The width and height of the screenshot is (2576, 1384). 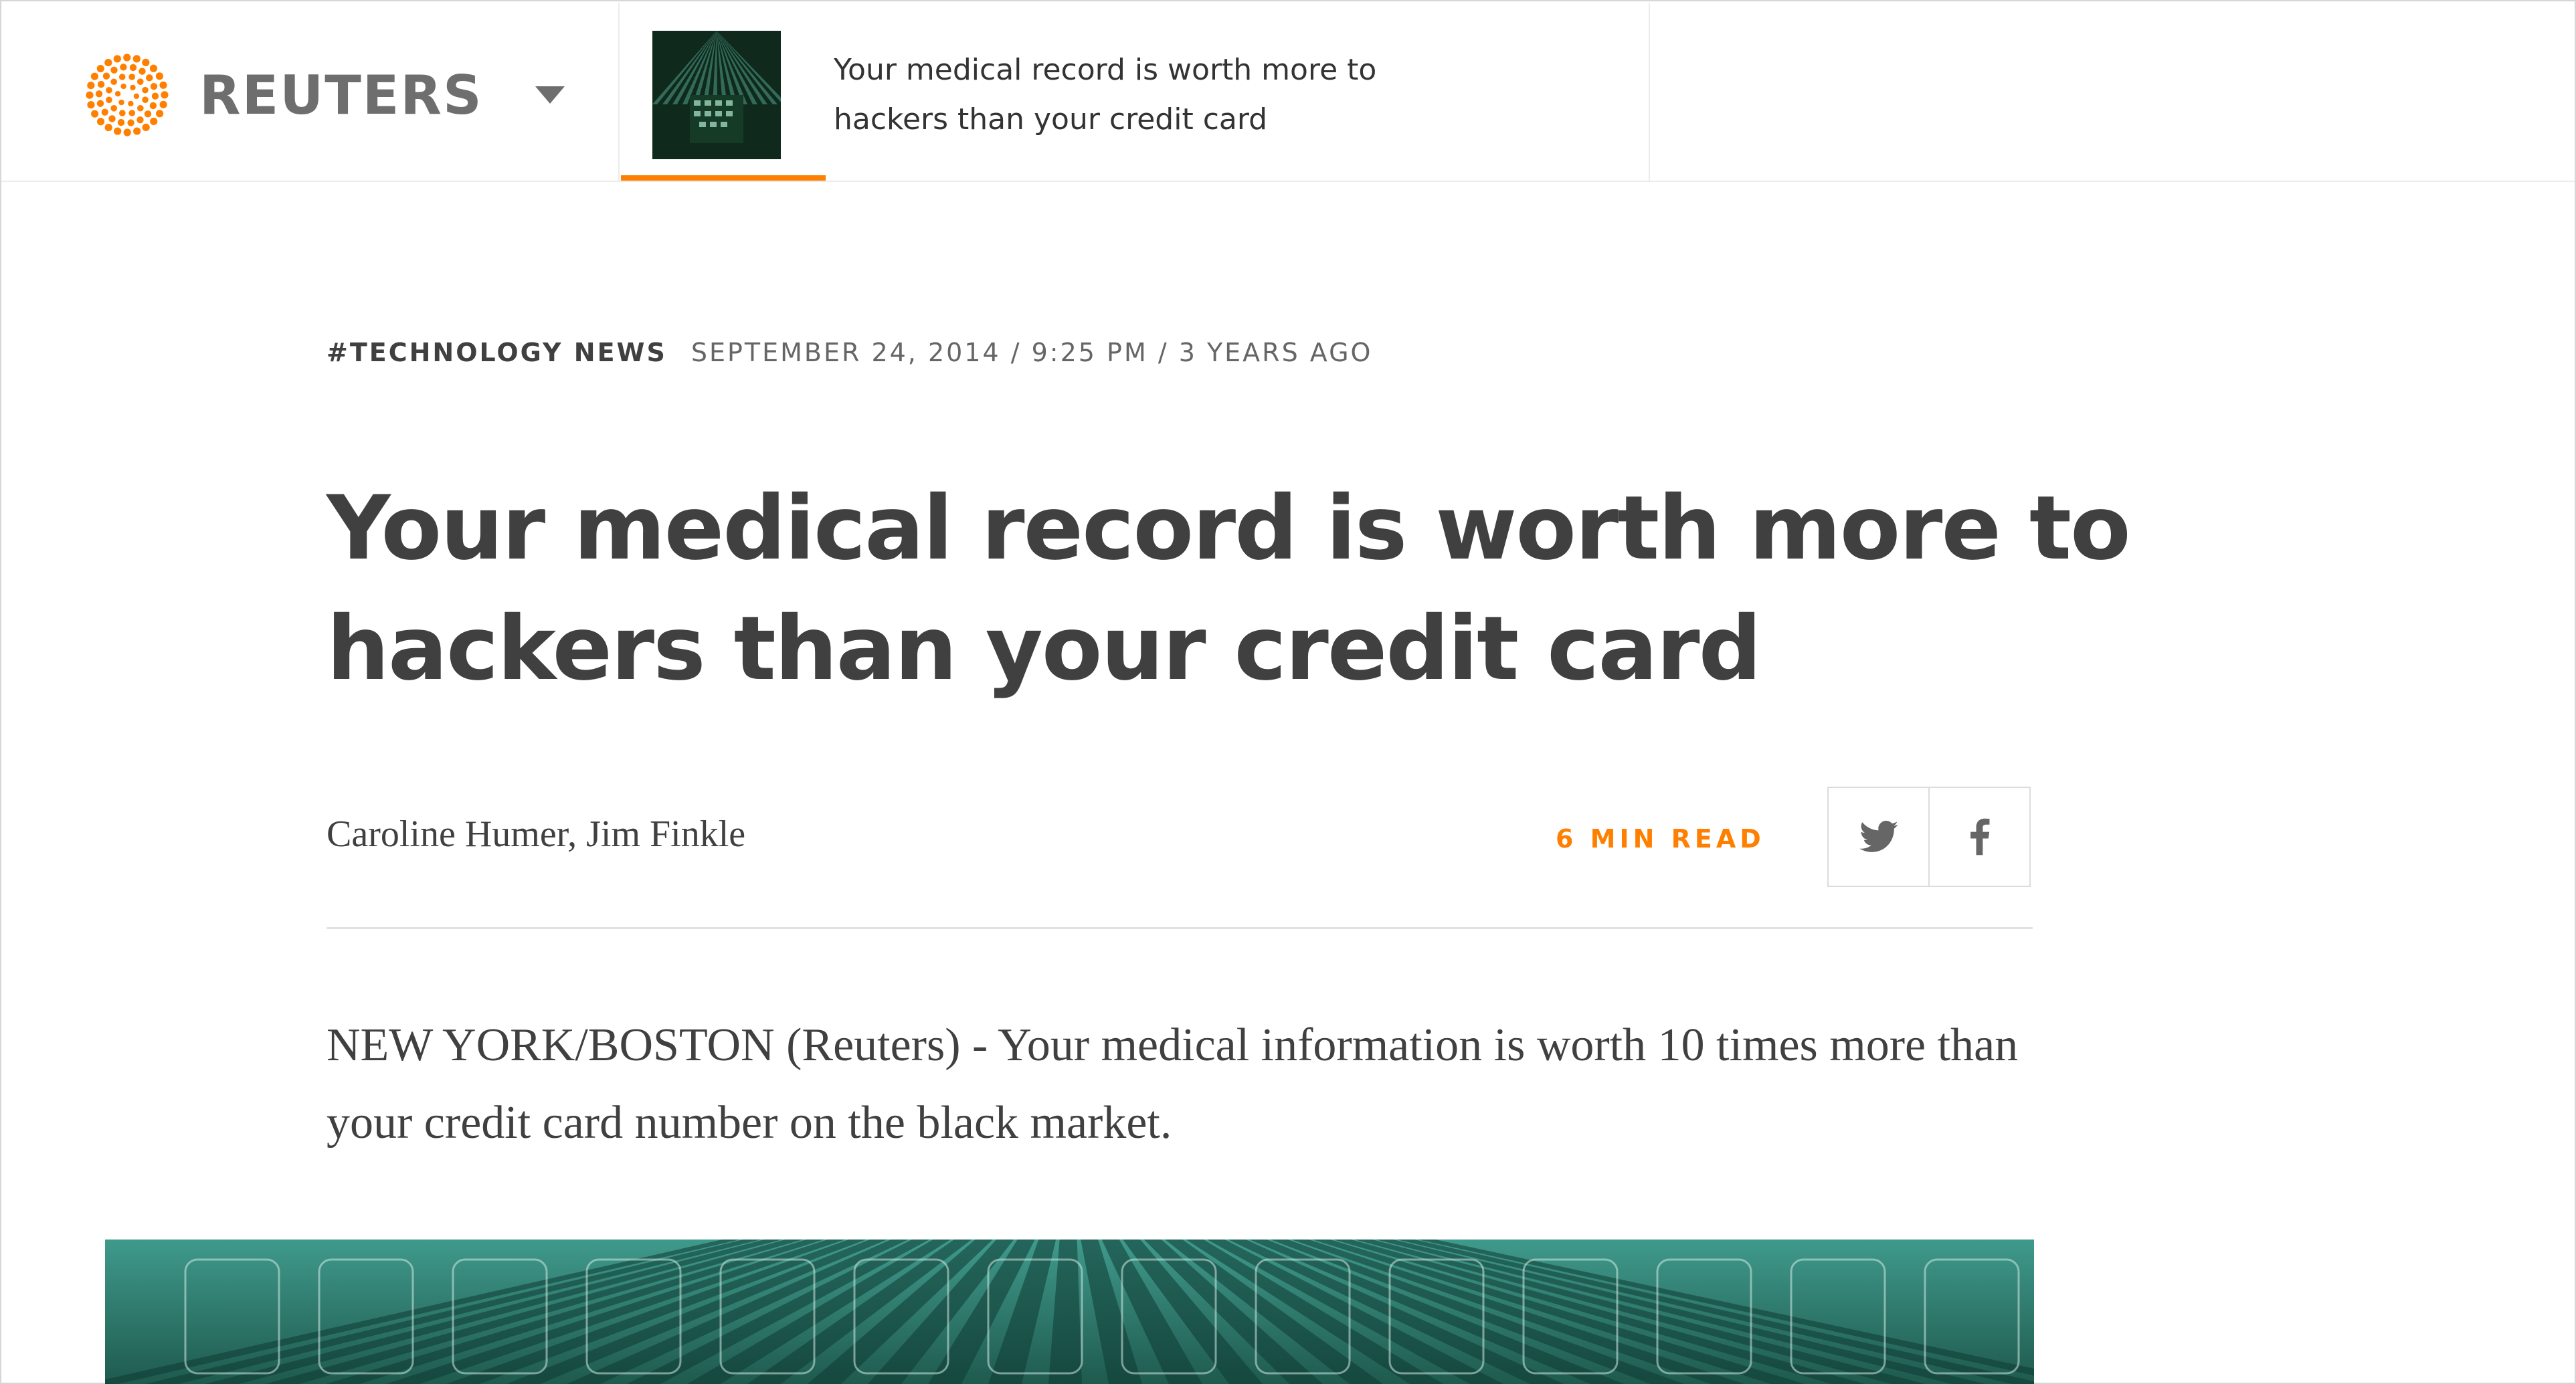 What do you see at coordinates (1660, 839) in the screenshot?
I see `read-time: 6 MIN READ` at bounding box center [1660, 839].